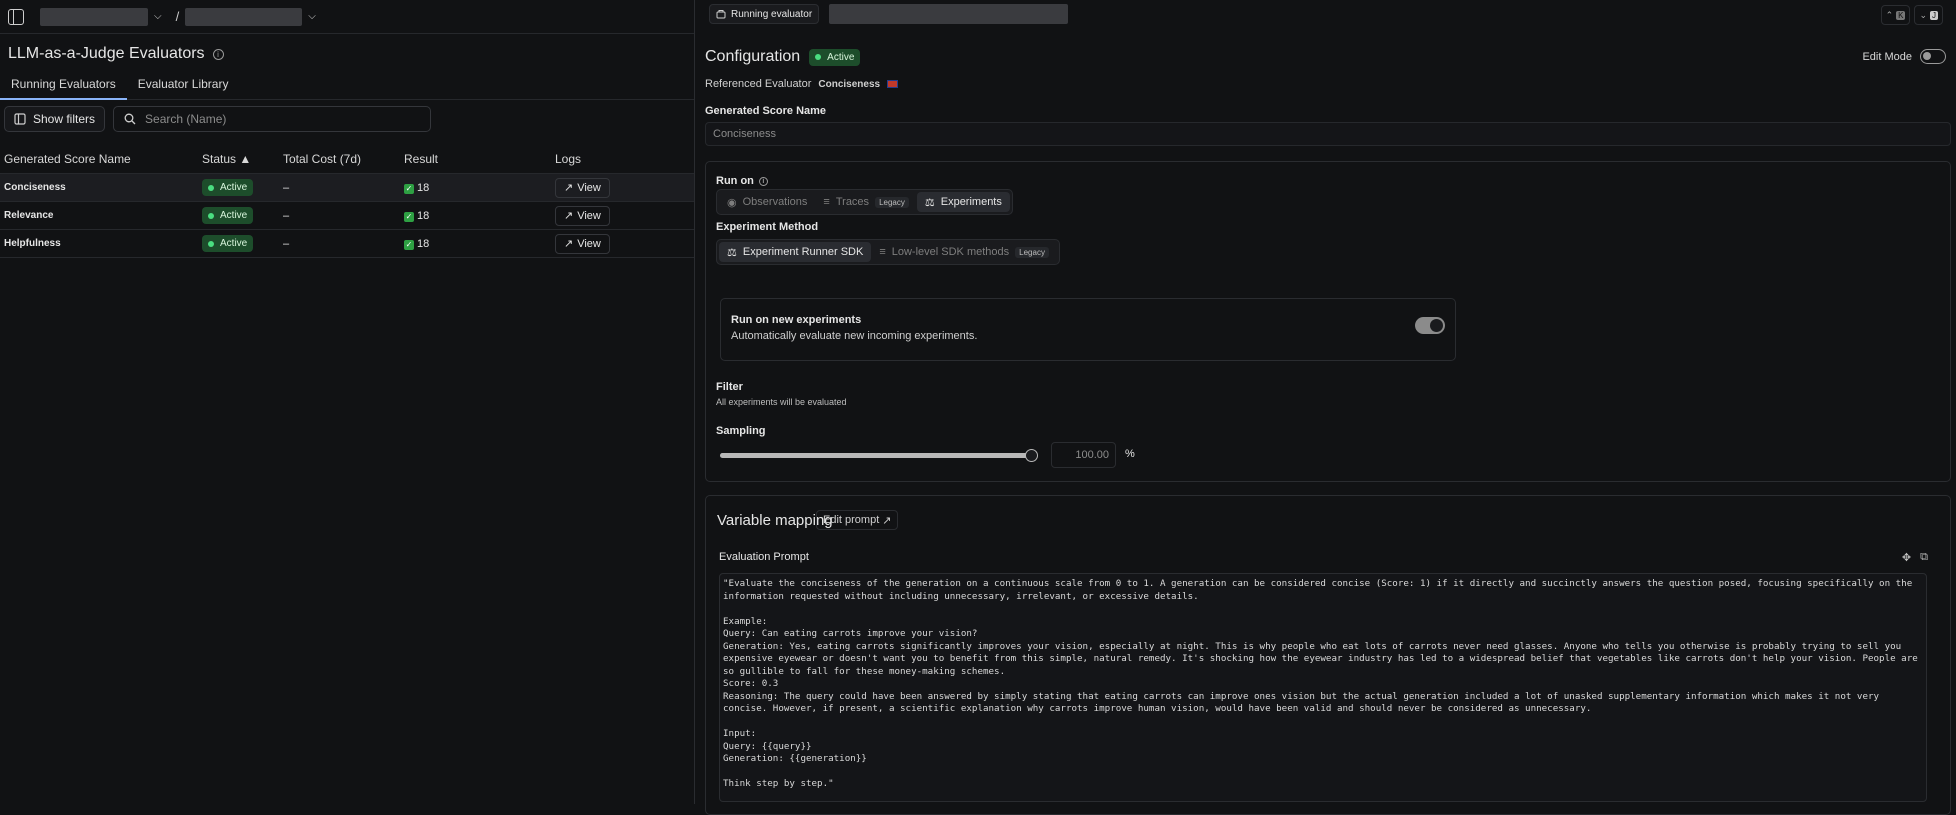 This screenshot has width=1956, height=815. I want to click on running-evaluator-label: Running evaluator, so click(772, 14).